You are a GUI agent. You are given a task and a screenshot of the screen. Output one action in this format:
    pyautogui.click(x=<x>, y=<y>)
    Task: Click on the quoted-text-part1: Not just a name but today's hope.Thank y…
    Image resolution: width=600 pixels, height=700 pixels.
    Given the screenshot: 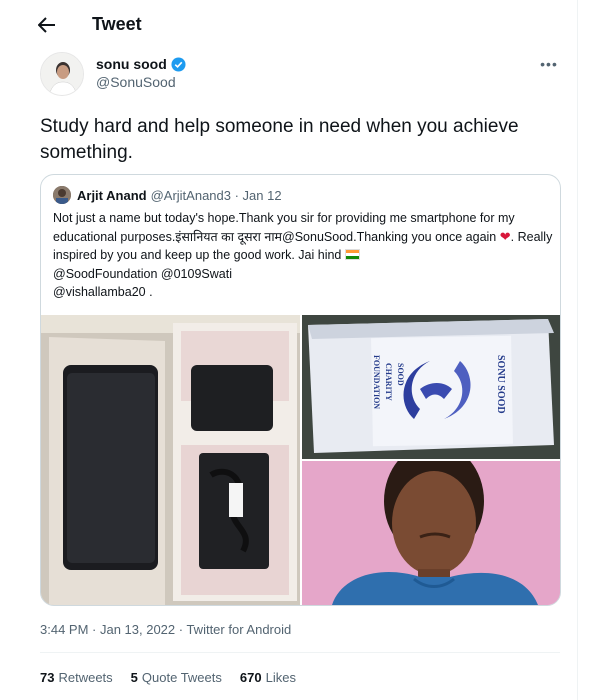 What is the action you would take?
    pyautogui.click(x=284, y=227)
    